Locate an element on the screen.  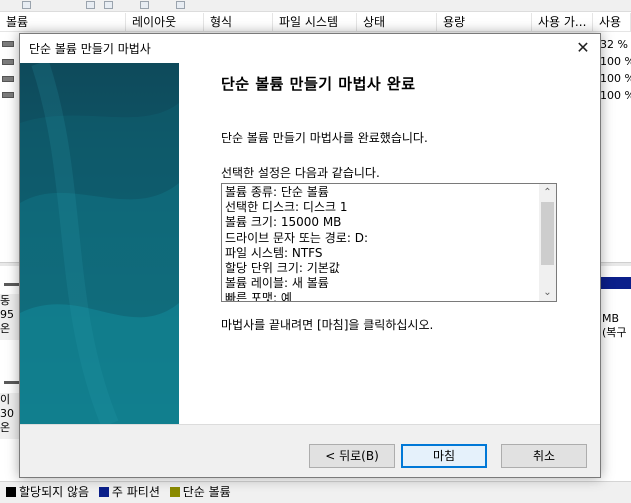
completion-message: 단순 볼륨 만들기 마법사를 완료했습니다. is located at coordinates (324, 138).